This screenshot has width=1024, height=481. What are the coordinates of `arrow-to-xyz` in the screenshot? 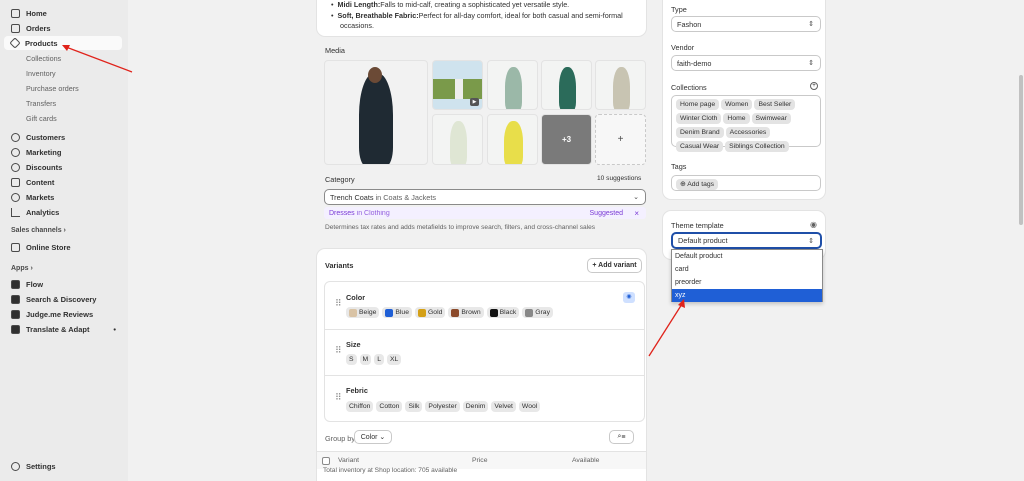 It's located at (665, 330).